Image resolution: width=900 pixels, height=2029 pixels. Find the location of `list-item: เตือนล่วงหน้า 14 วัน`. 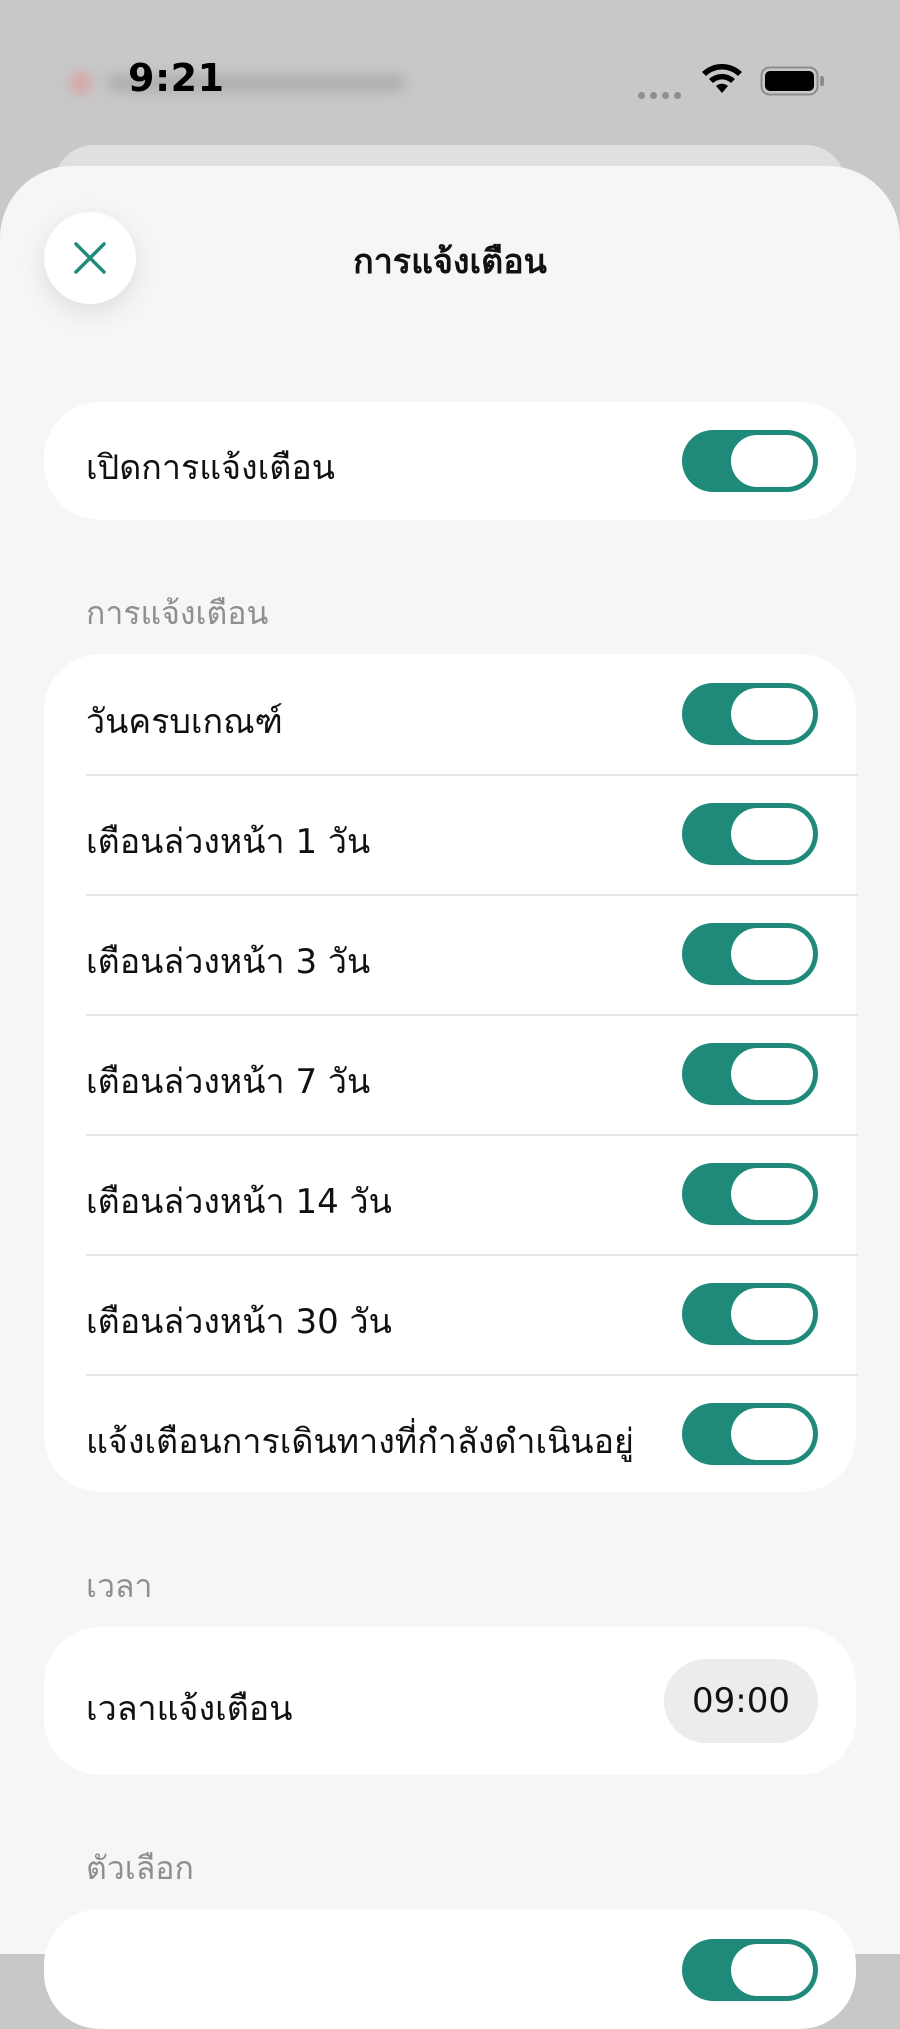

list-item: เตือนล่วงหน้า 14 วัน is located at coordinates (450, 1194).